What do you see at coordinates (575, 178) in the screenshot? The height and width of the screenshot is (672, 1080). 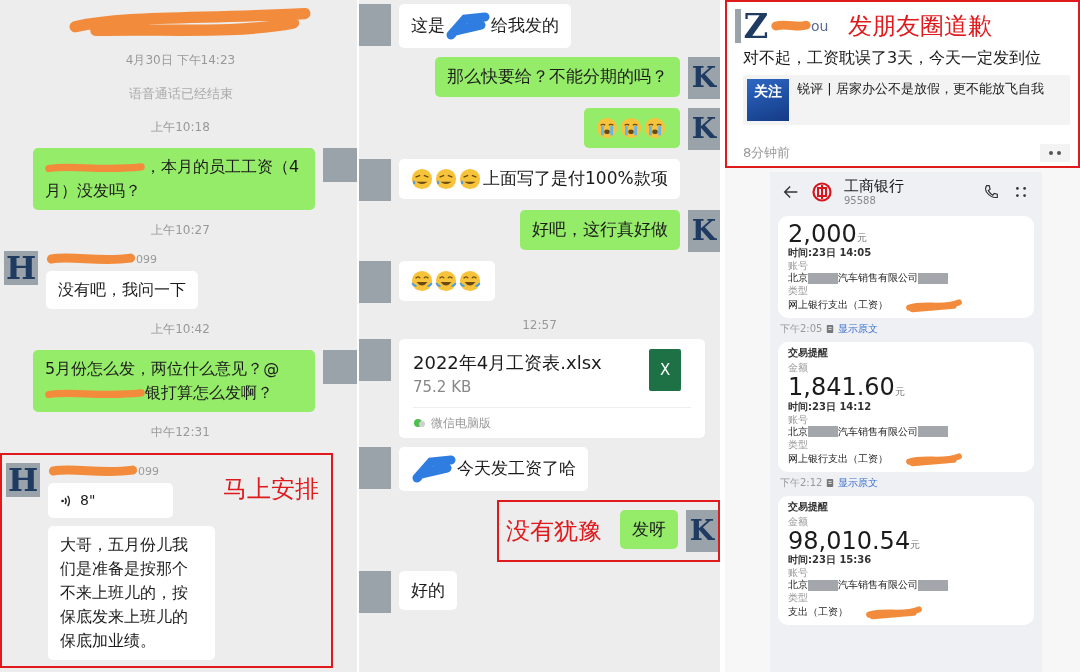 I see `message-text: 上面写了是付100%款项` at bounding box center [575, 178].